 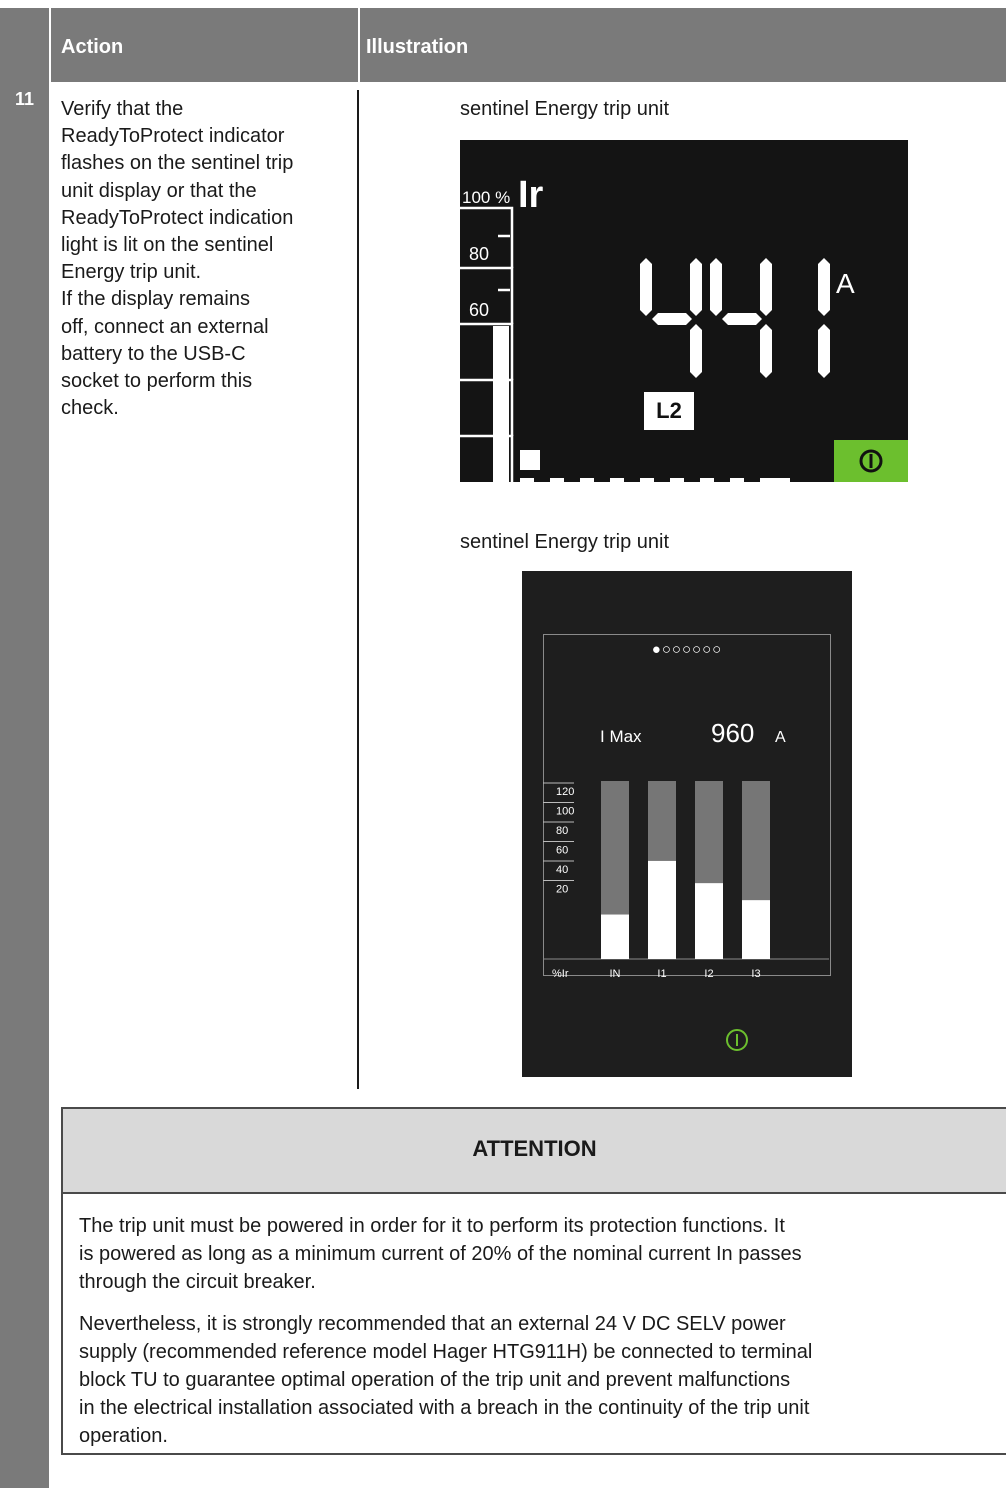 What do you see at coordinates (177, 163) in the screenshot?
I see `action-line: flashes on the sentinel trip` at bounding box center [177, 163].